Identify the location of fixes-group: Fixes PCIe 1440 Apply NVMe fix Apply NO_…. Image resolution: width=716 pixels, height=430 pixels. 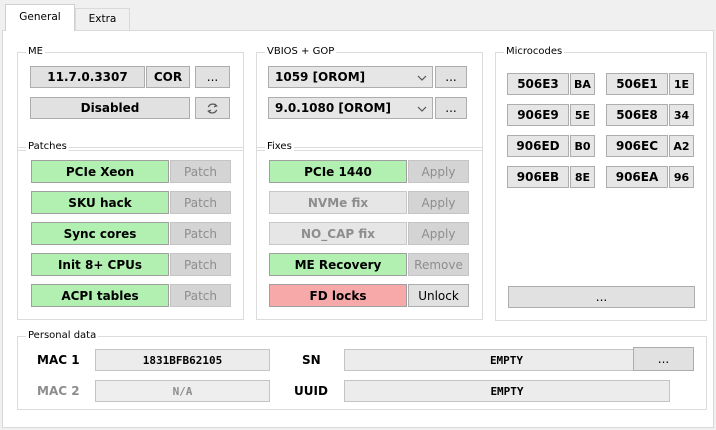
(369, 230).